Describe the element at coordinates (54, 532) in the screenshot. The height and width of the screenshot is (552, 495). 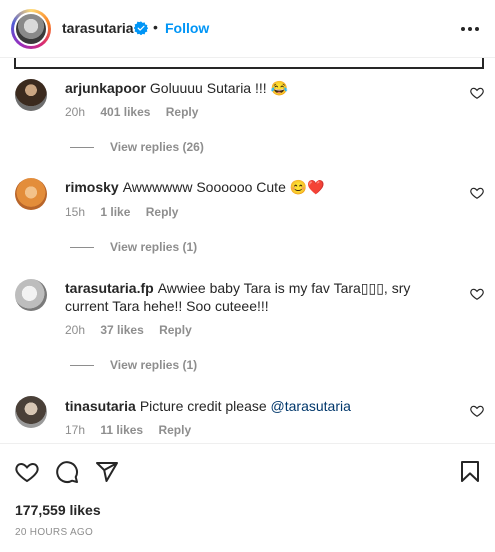
I see `post-timestamp: 20 HOURS AGO` at that location.